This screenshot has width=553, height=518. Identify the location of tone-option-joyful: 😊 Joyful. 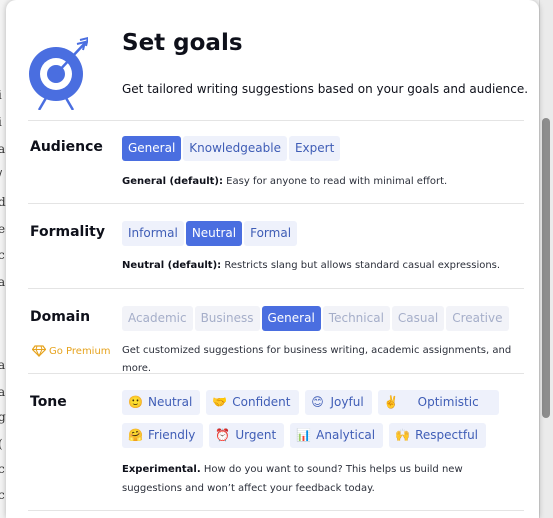
(338, 402).